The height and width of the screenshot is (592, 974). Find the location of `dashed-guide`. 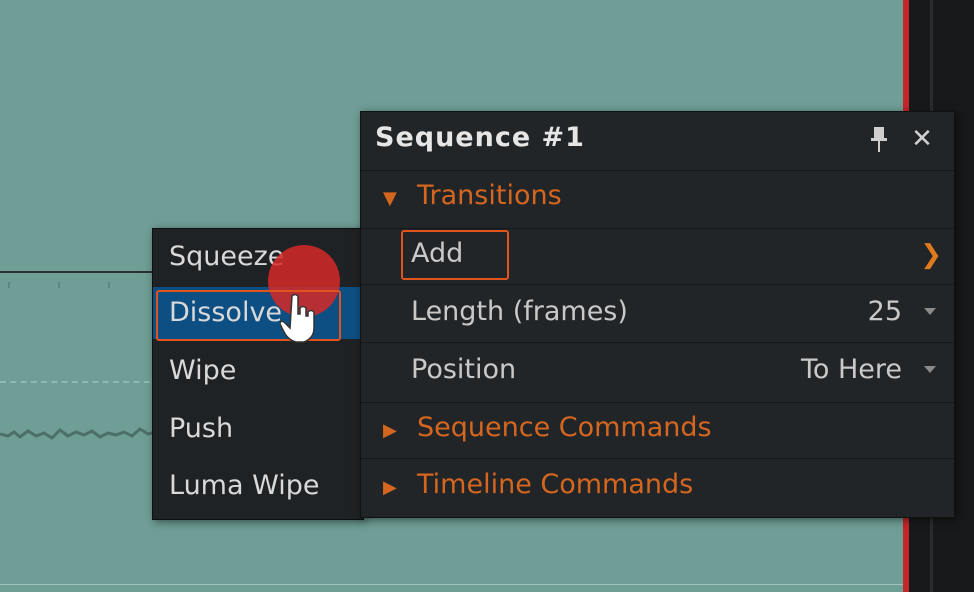

dashed-guide is located at coordinates (80, 382).